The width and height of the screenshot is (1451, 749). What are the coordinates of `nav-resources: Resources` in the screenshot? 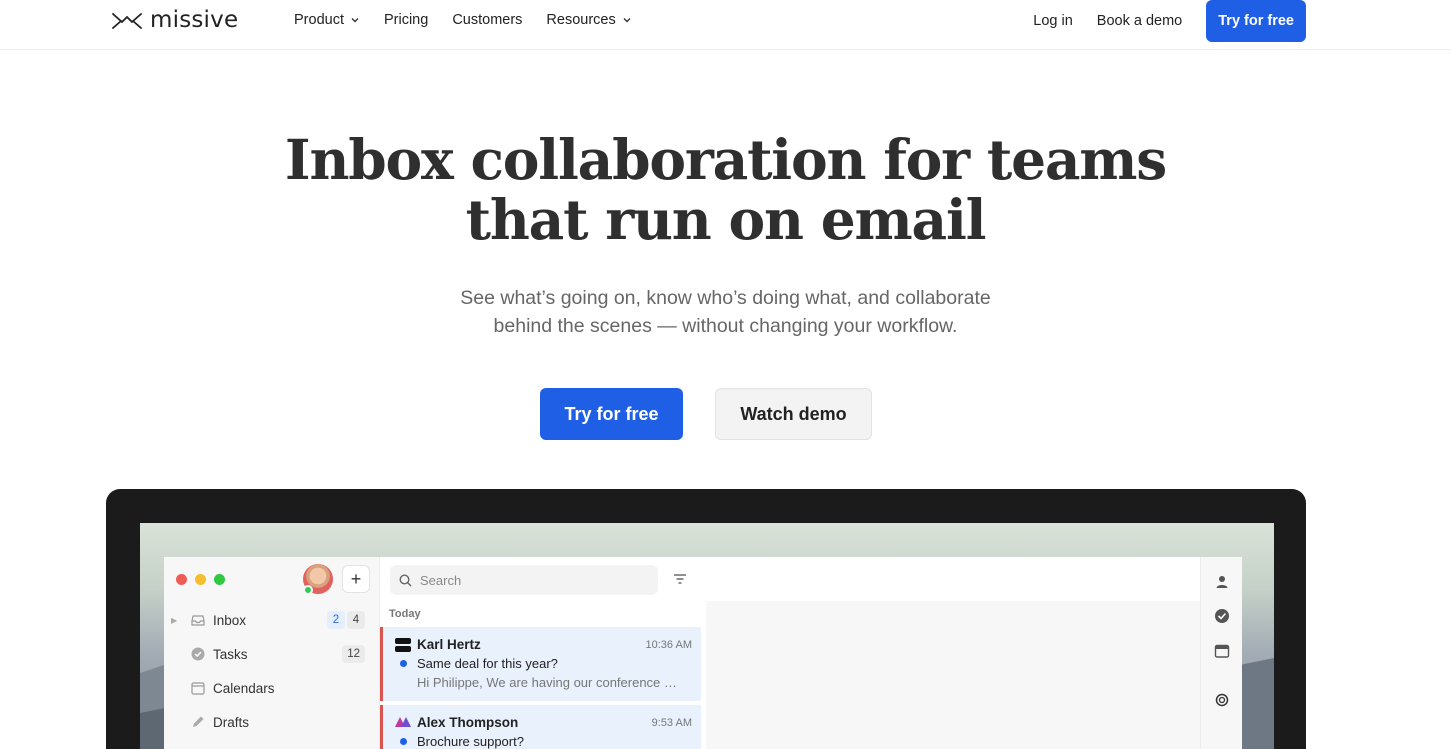 It's located at (588, 20).